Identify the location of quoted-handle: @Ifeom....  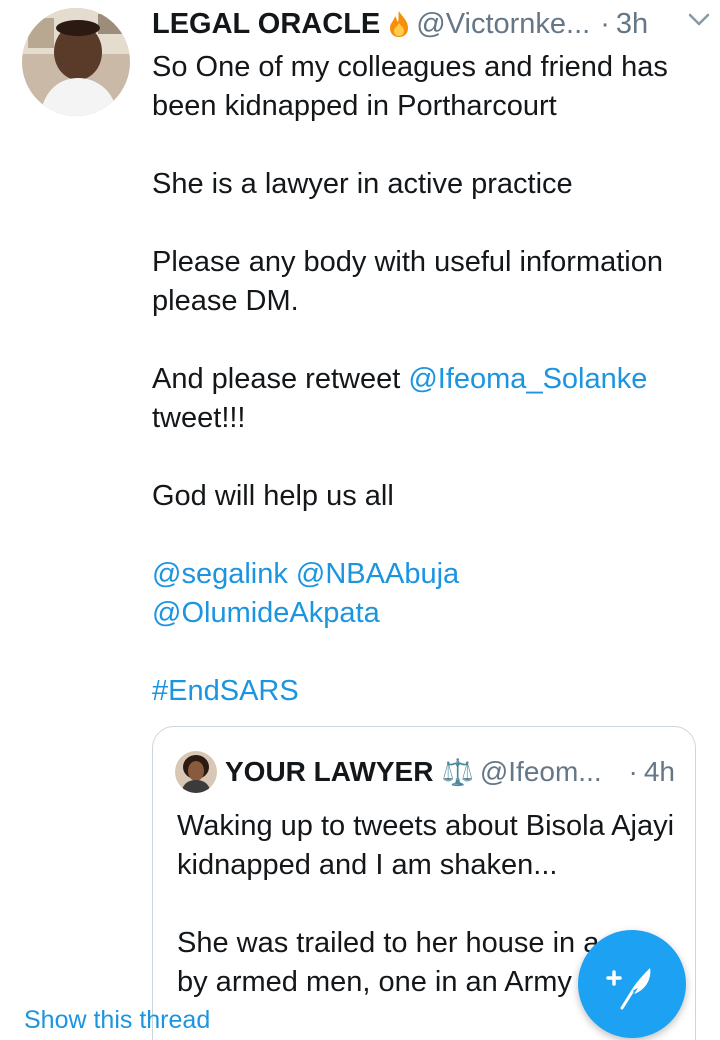
(541, 772).